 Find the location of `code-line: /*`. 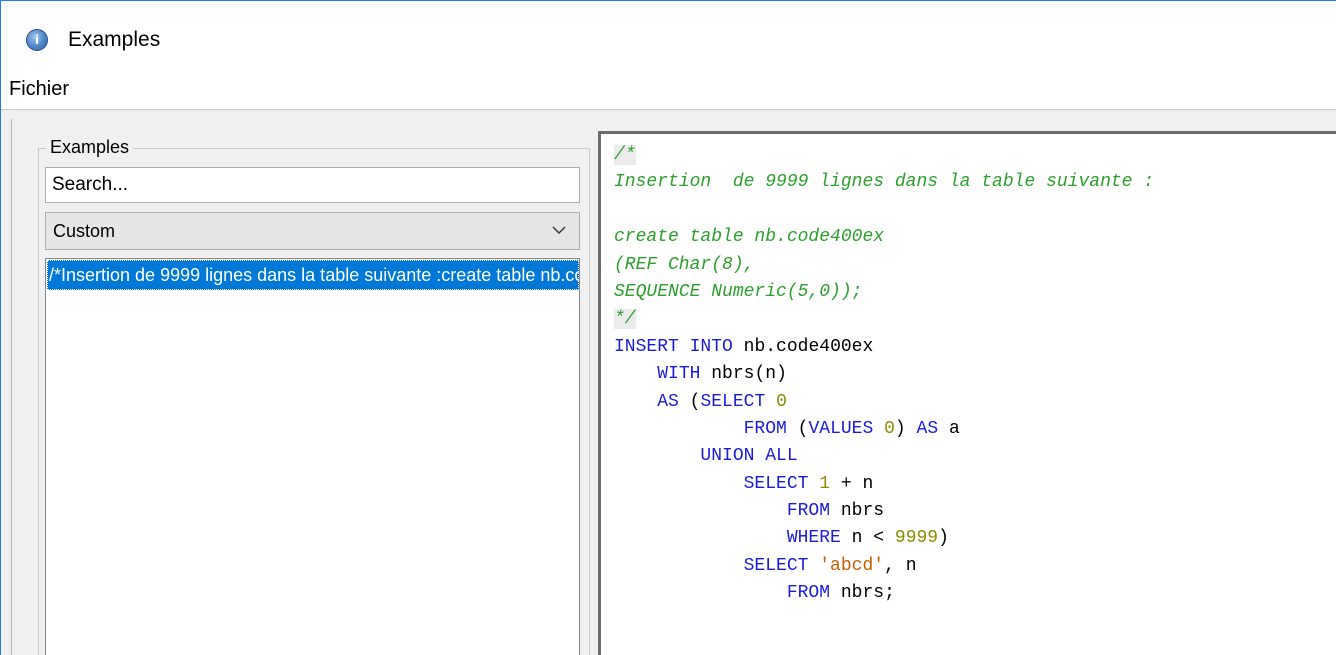

code-line: /* is located at coordinates (625, 155).